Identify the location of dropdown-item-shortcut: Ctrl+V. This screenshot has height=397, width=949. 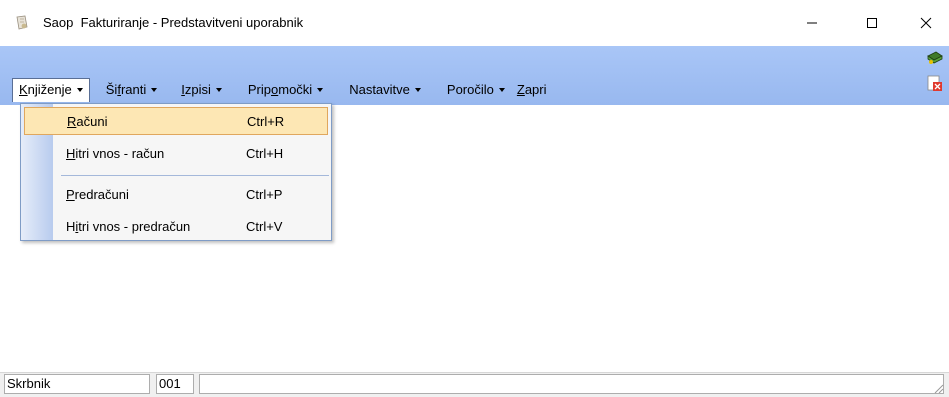
(264, 226).